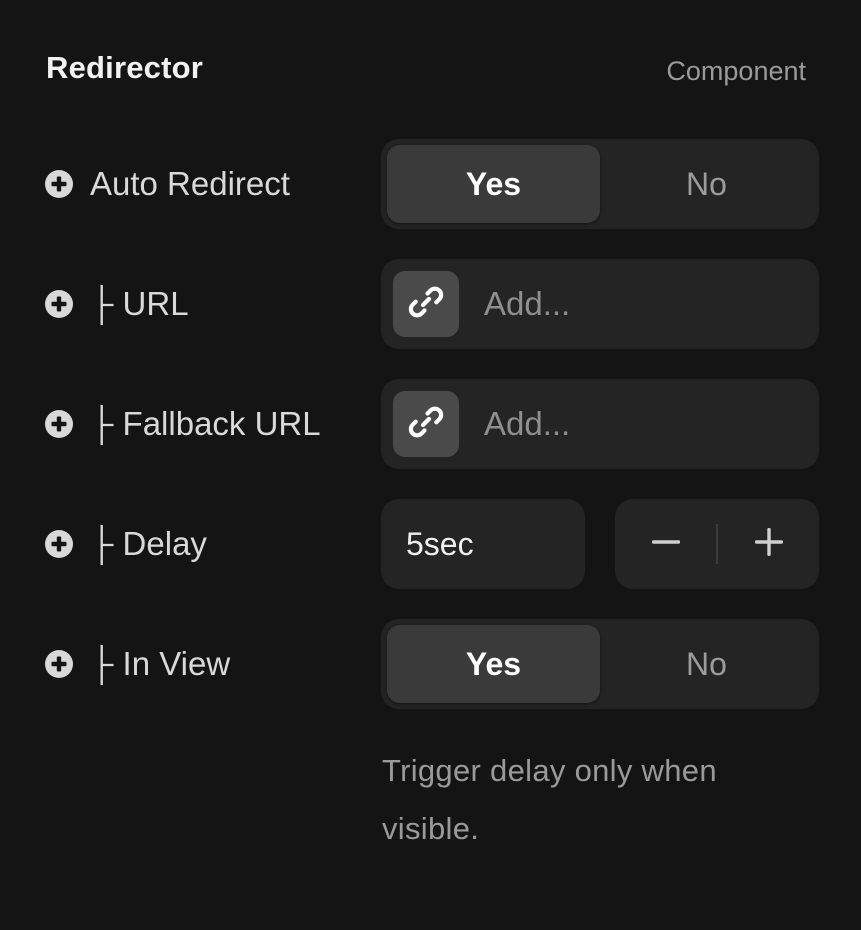 The height and width of the screenshot is (930, 861). I want to click on in-view-label: ├ In View, so click(160, 663).